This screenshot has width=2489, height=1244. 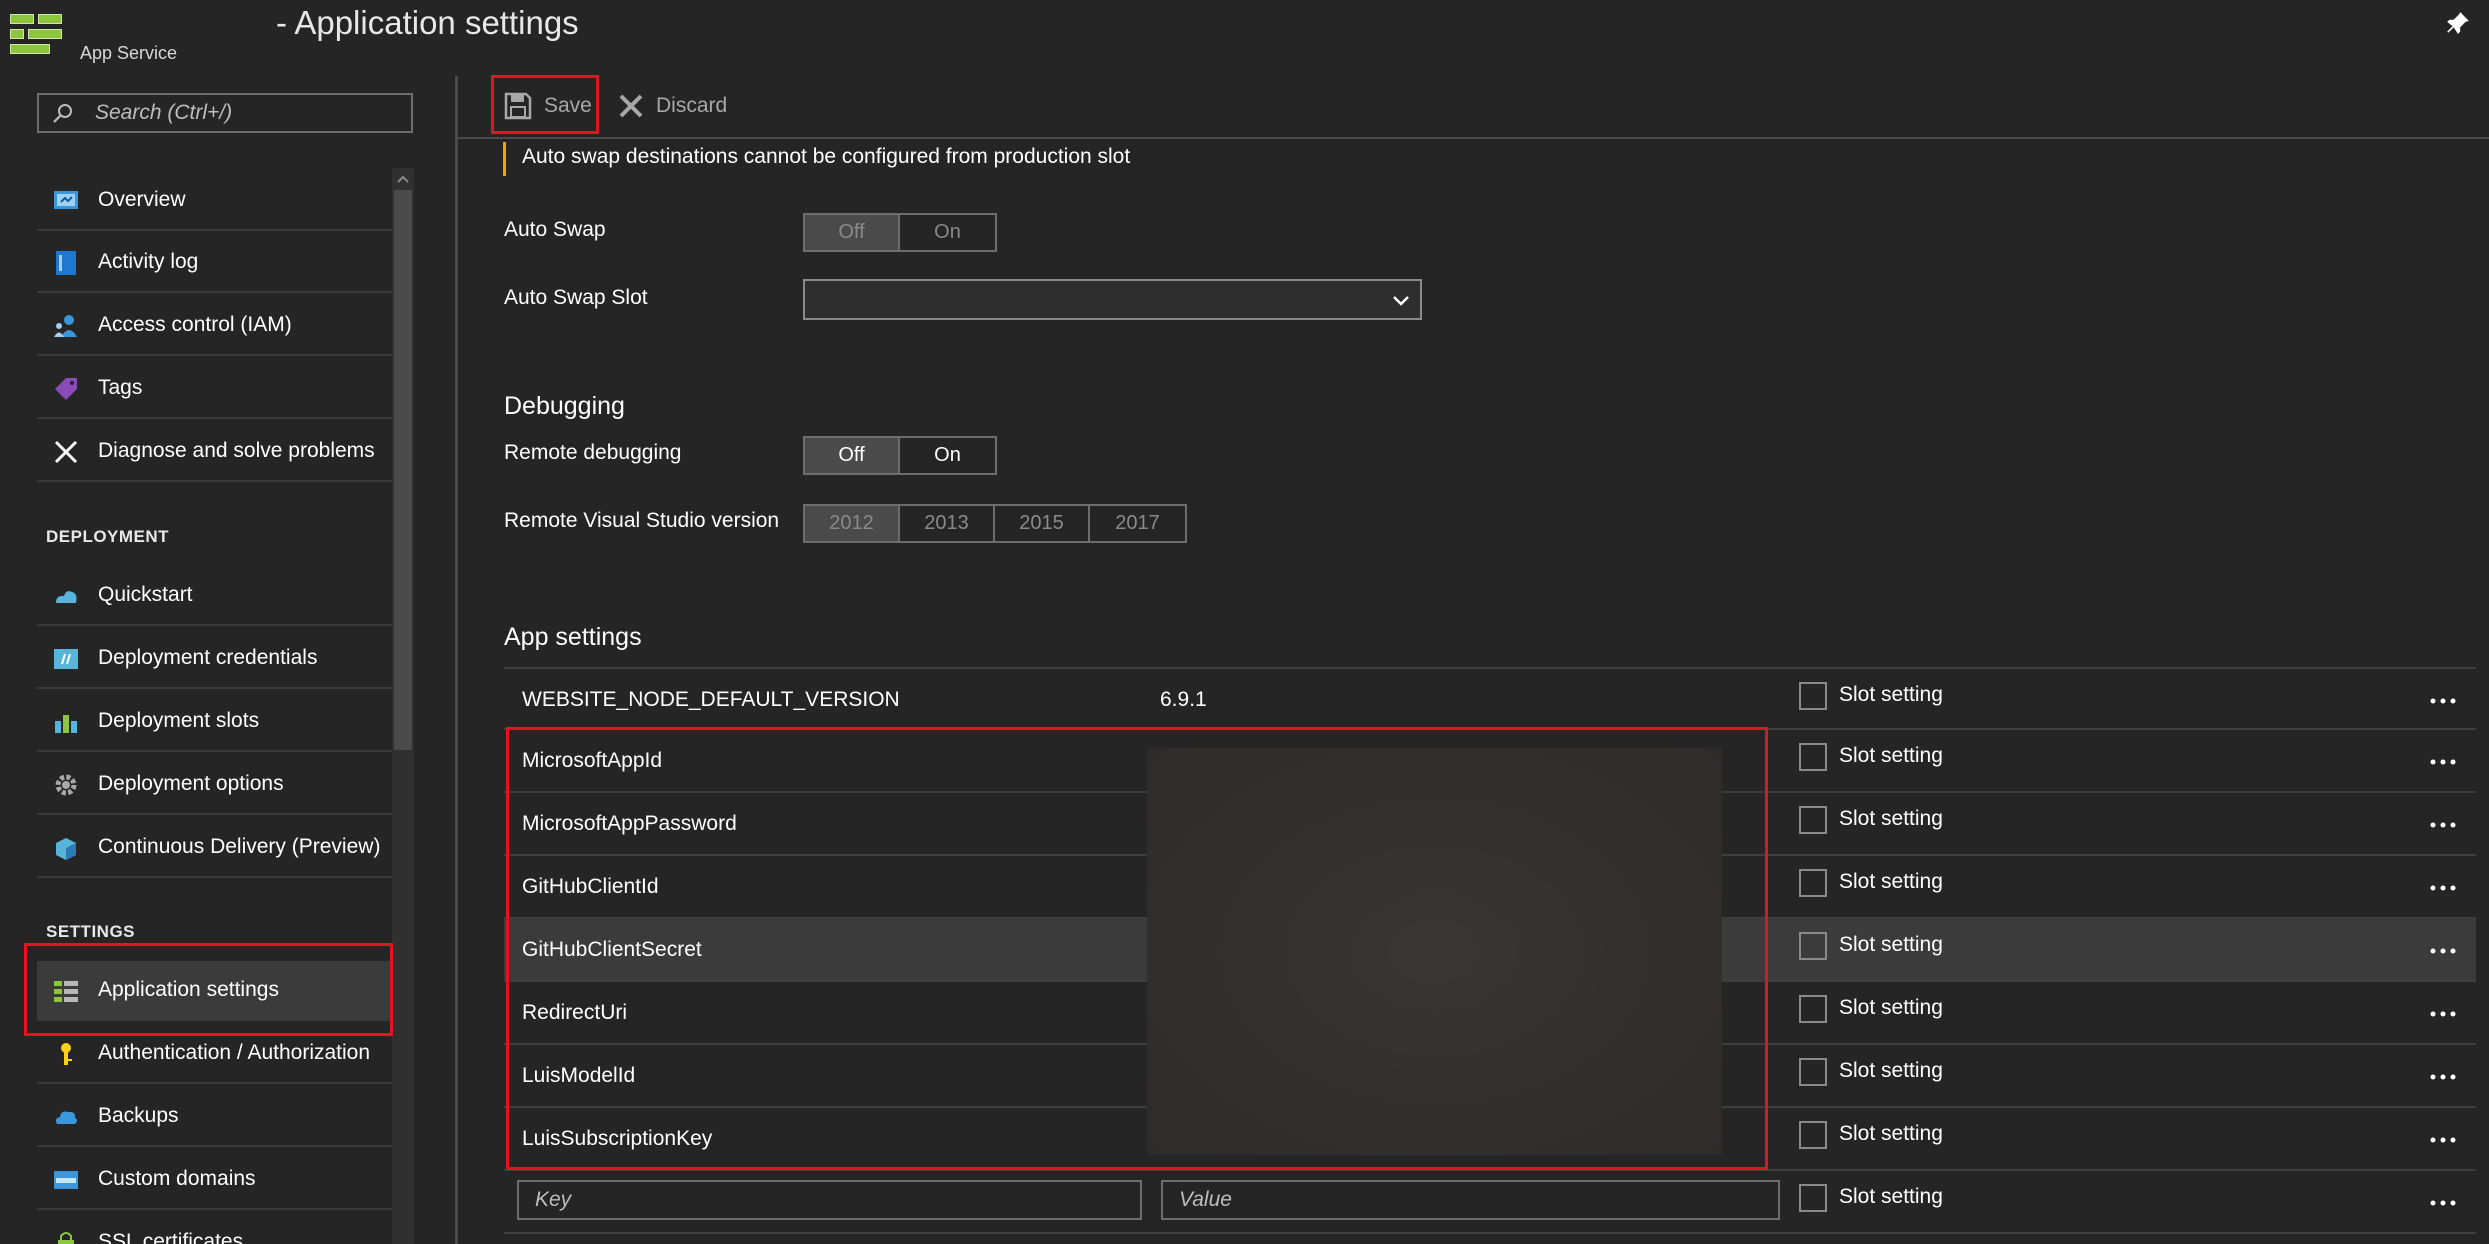 I want to click on overview-icon, so click(x=66, y=200).